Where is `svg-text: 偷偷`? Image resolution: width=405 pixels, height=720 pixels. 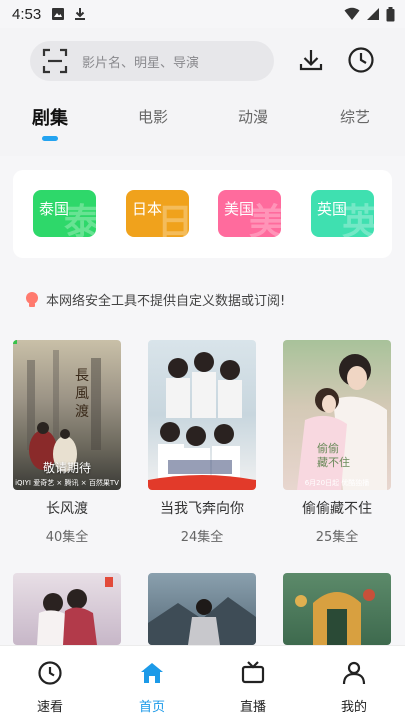 svg-text: 偷偷 is located at coordinates (328, 448).